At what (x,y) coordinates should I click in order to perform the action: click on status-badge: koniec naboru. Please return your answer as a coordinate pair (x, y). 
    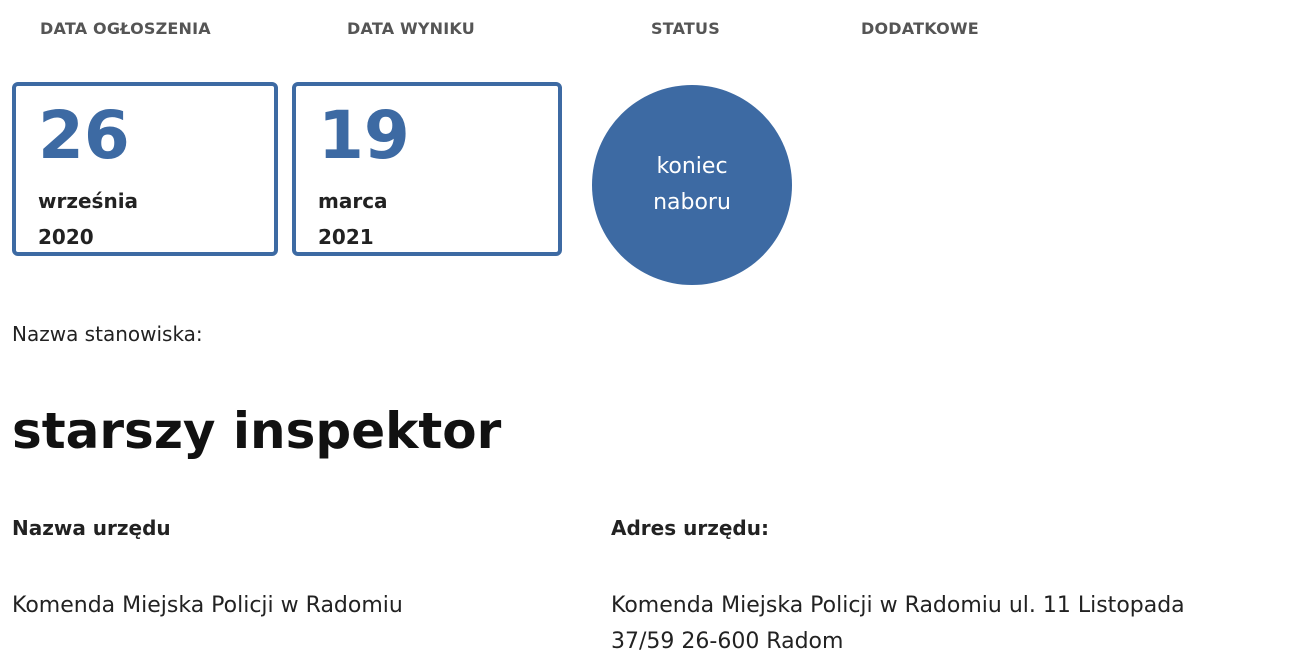
    Looking at the image, I should click on (692, 185).